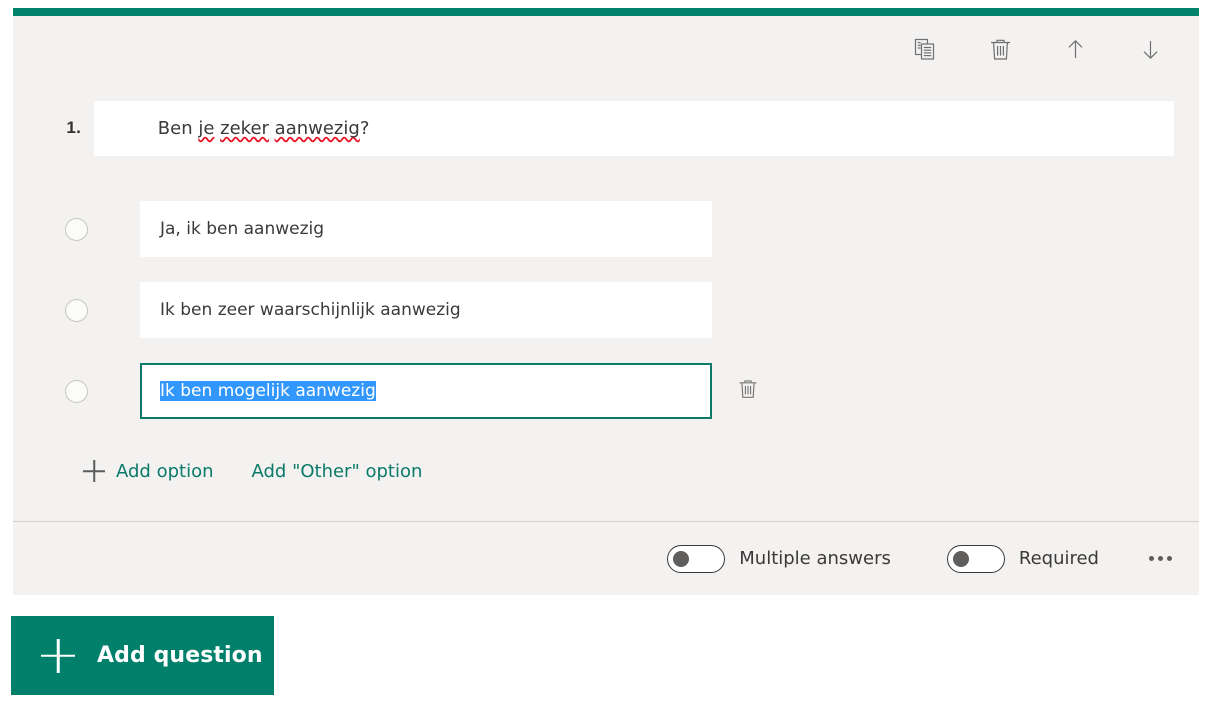 The image size is (1215, 706). I want to click on multiple-answers-group: Multiple answers, so click(779, 558).